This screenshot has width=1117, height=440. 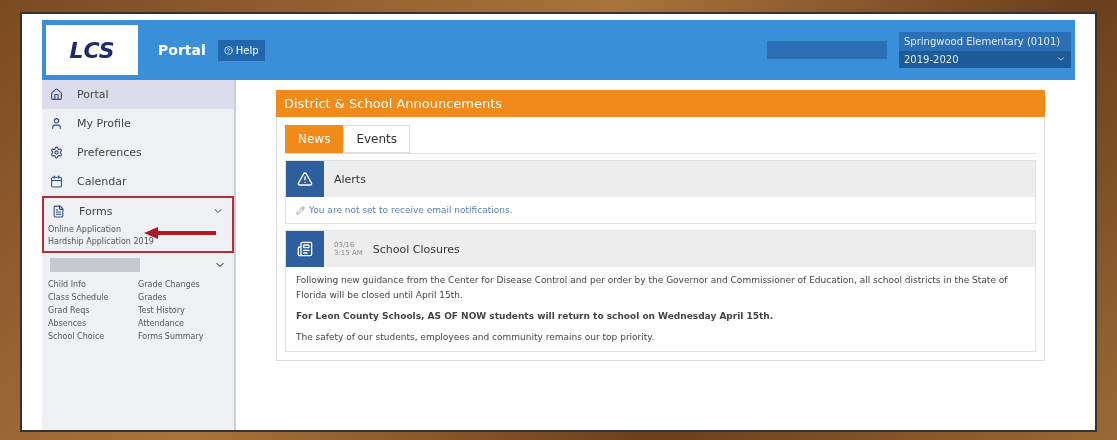 I want to click on panel-title: District & School Announcements, so click(x=660, y=103).